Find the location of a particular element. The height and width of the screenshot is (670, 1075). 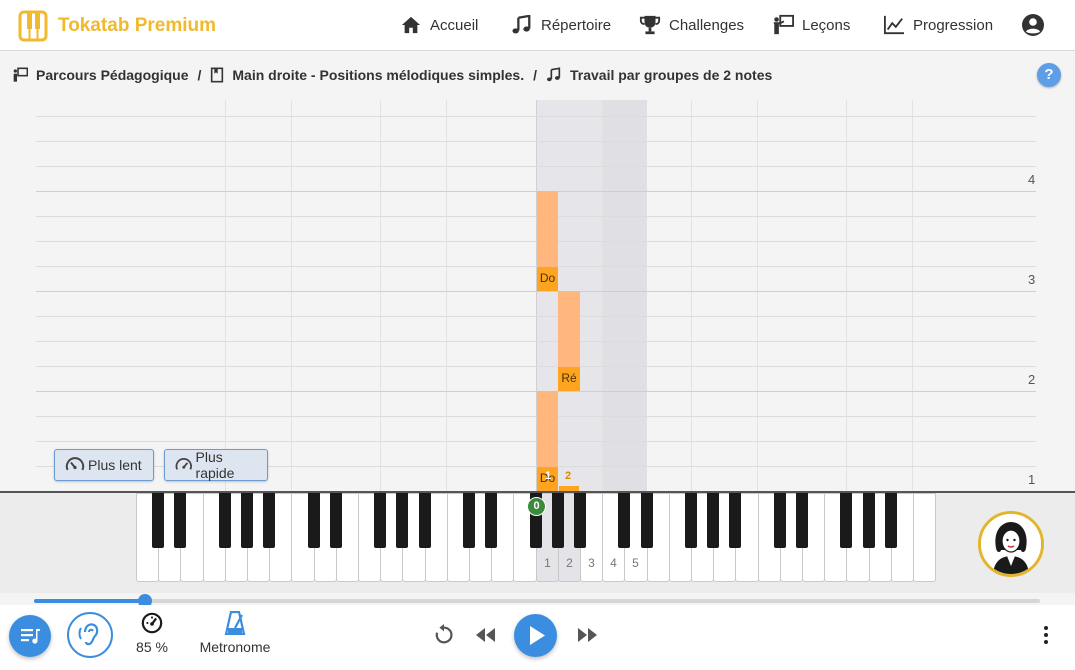

brand: Tokatab Premium is located at coordinates (117, 26).